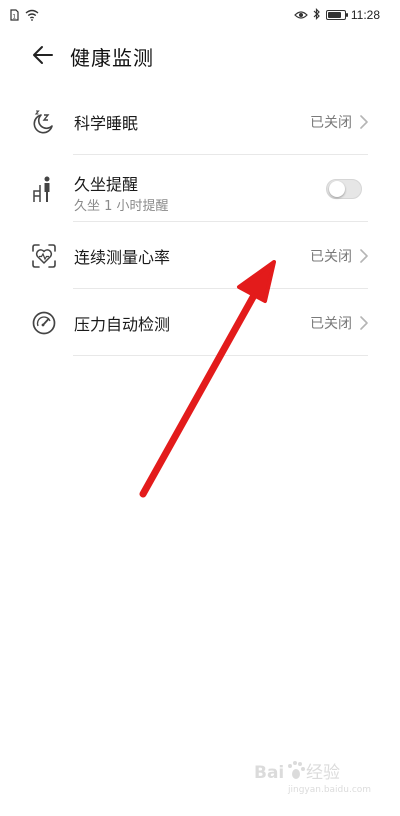  Describe the element at coordinates (200, 322) in the screenshot. I see `list-item-pressure: 压力自动检测 已关闭` at that location.